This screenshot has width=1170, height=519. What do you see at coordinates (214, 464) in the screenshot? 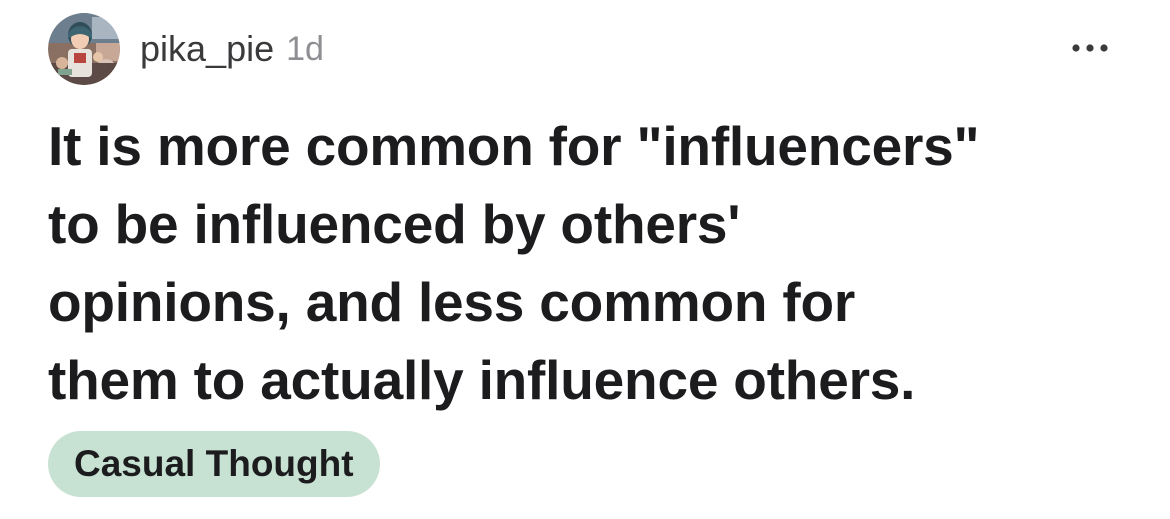
I see `post-flair-badge: Casual Thought` at bounding box center [214, 464].